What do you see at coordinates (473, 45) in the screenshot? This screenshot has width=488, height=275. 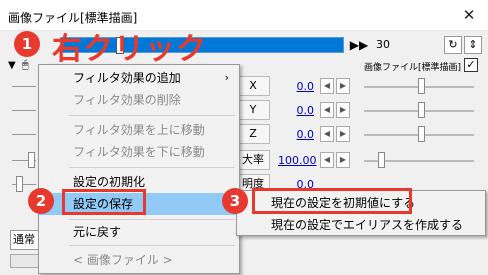 I see `scroll-icon: ⇕` at bounding box center [473, 45].